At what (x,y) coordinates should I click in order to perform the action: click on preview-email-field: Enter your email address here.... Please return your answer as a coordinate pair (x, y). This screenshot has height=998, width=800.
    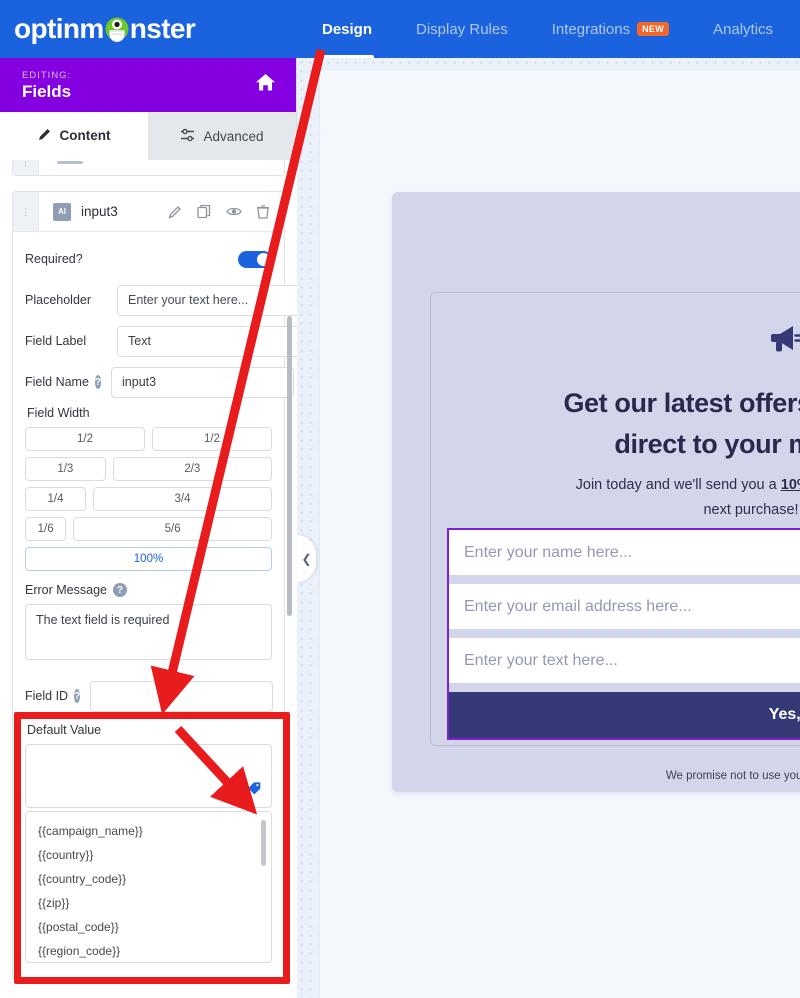
    Looking at the image, I should click on (624, 611).